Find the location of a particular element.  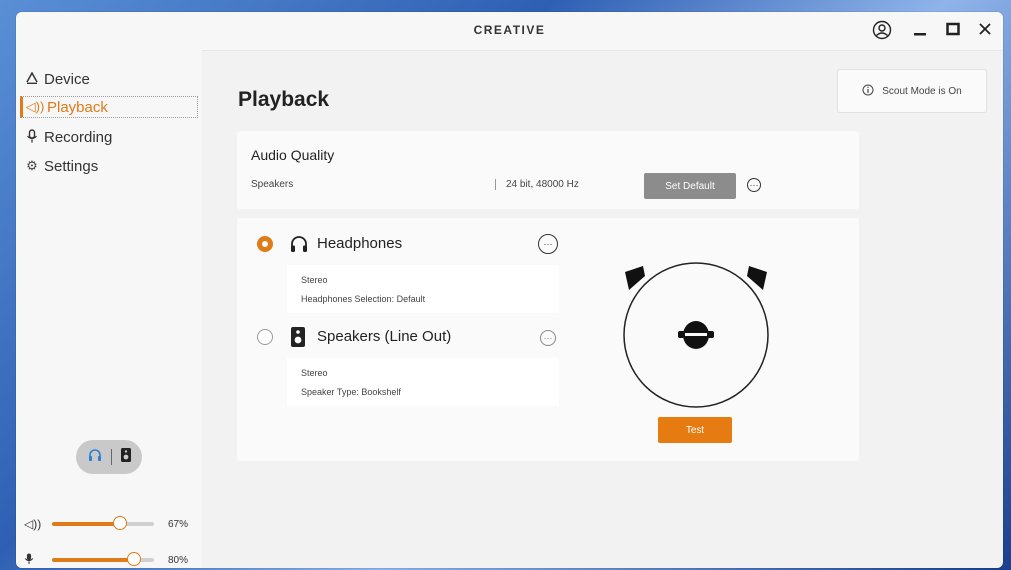

maximize-button is located at coordinates (953, 31).